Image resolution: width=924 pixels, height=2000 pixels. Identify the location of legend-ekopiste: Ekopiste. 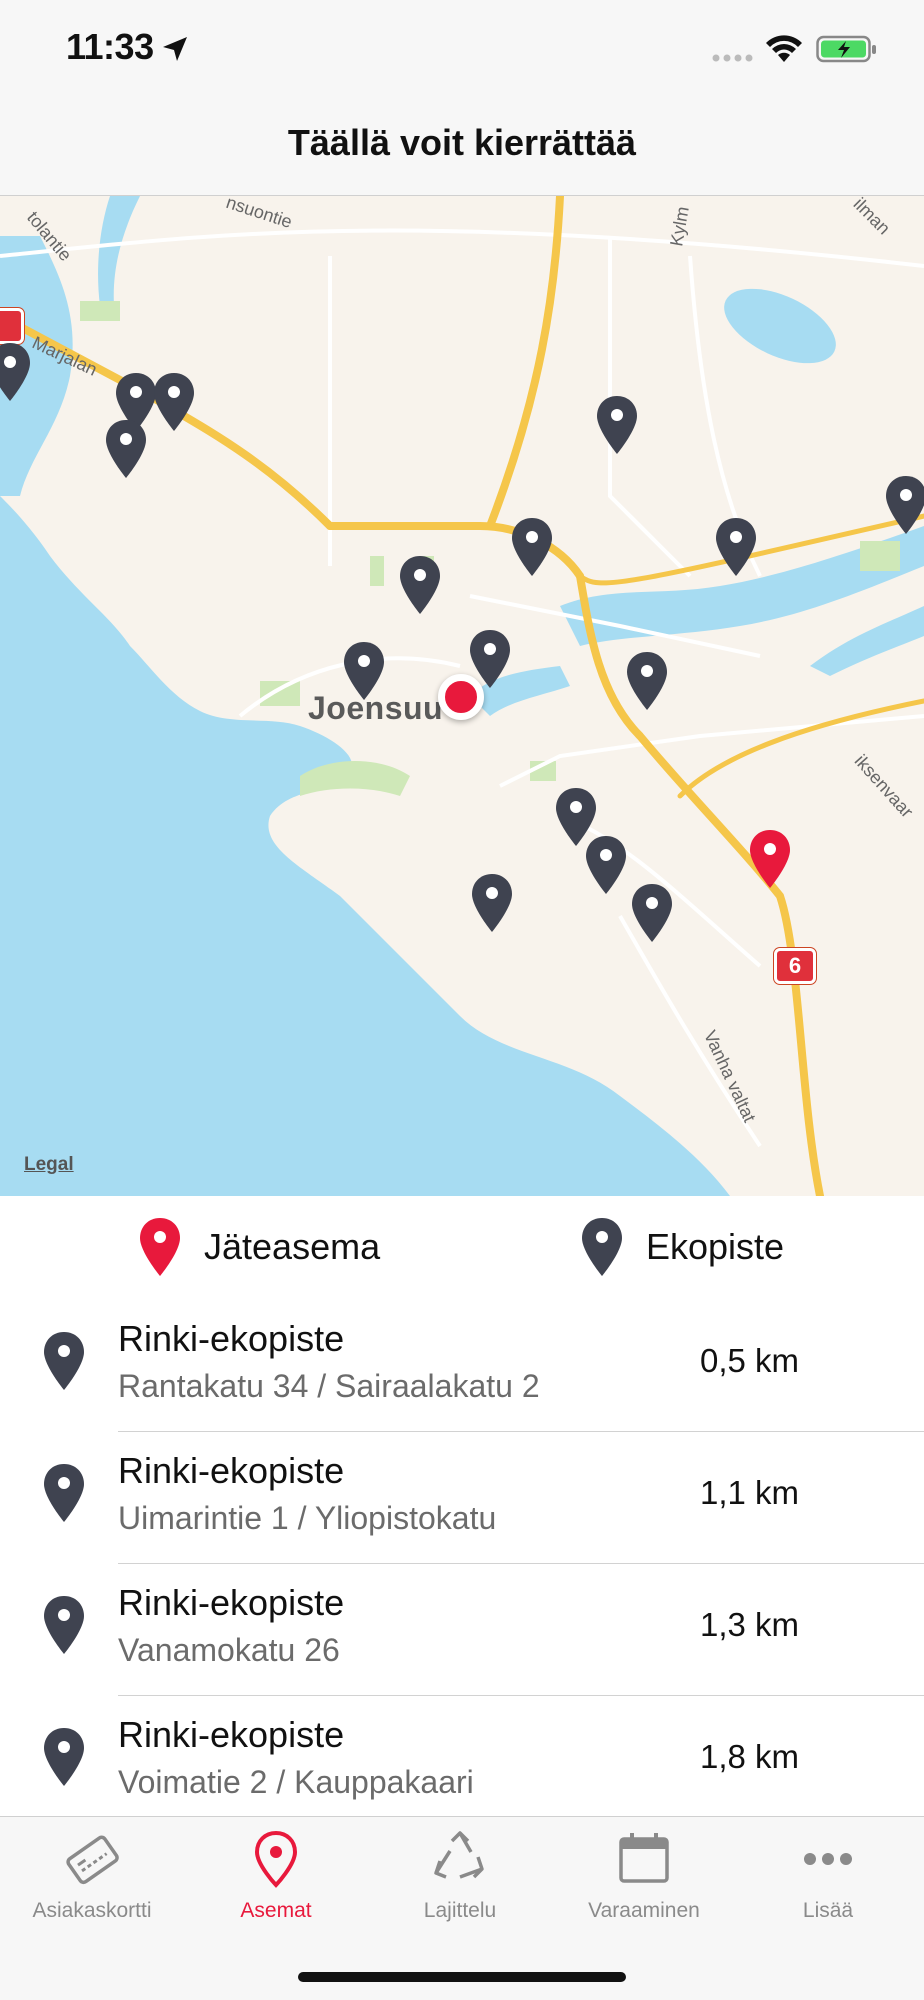
(682, 1247).